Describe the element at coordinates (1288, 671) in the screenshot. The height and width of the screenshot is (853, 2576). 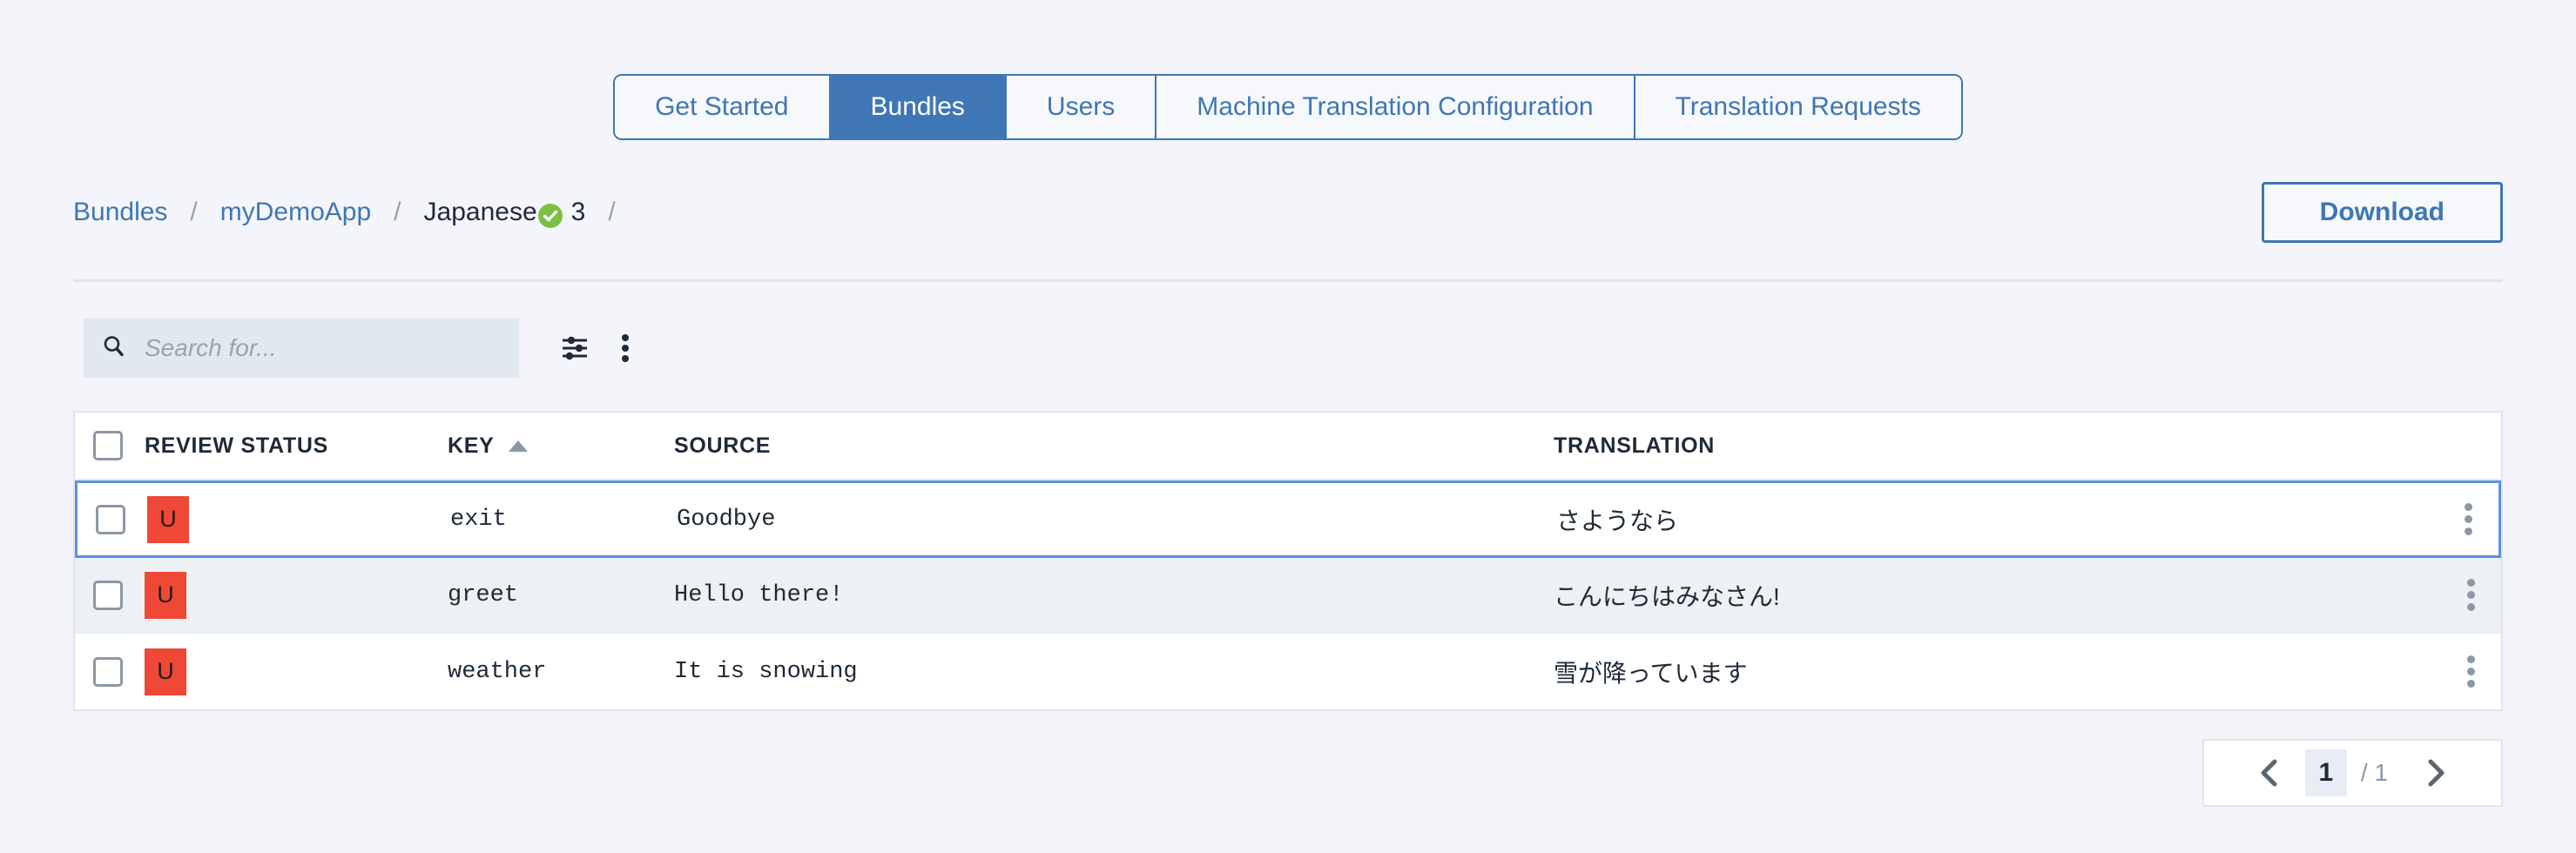
I see `table-row: U weather It is snowing 雪が降っています` at that location.